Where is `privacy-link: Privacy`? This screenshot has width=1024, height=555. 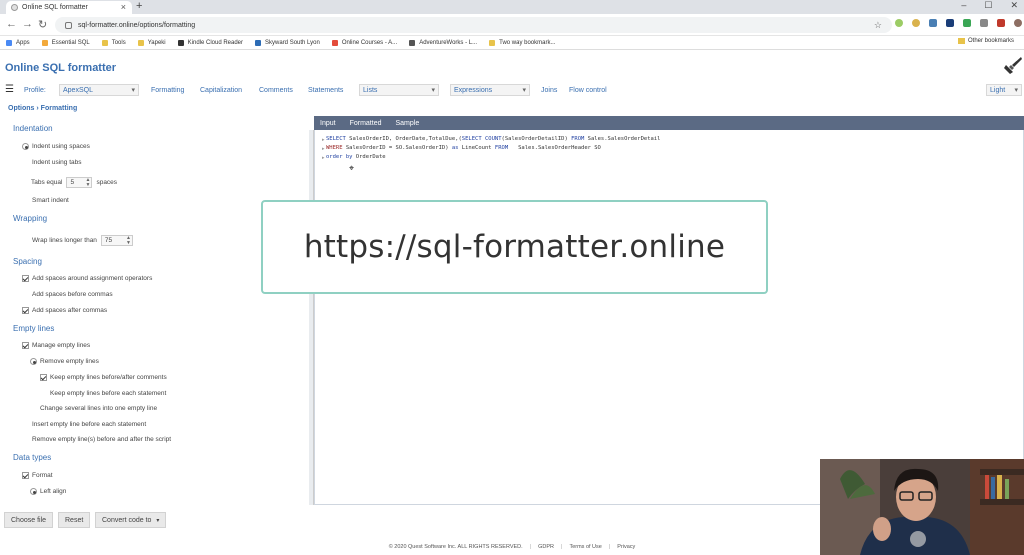 privacy-link: Privacy is located at coordinates (626, 547).